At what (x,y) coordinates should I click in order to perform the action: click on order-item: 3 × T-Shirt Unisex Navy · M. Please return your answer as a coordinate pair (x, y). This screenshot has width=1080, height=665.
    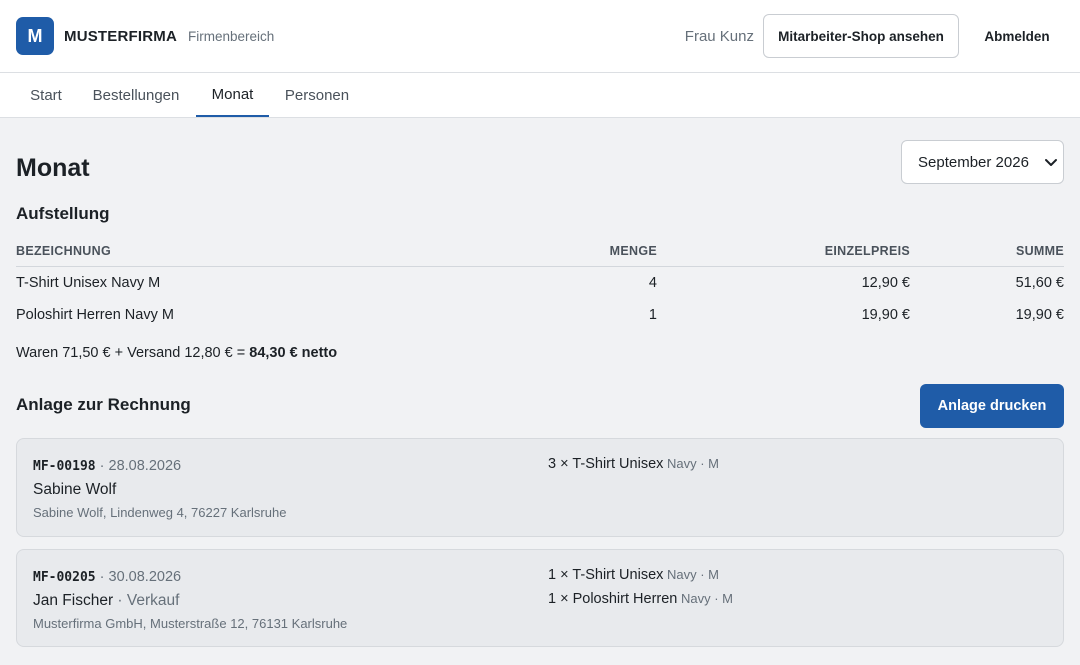
    Looking at the image, I should click on (634, 464).